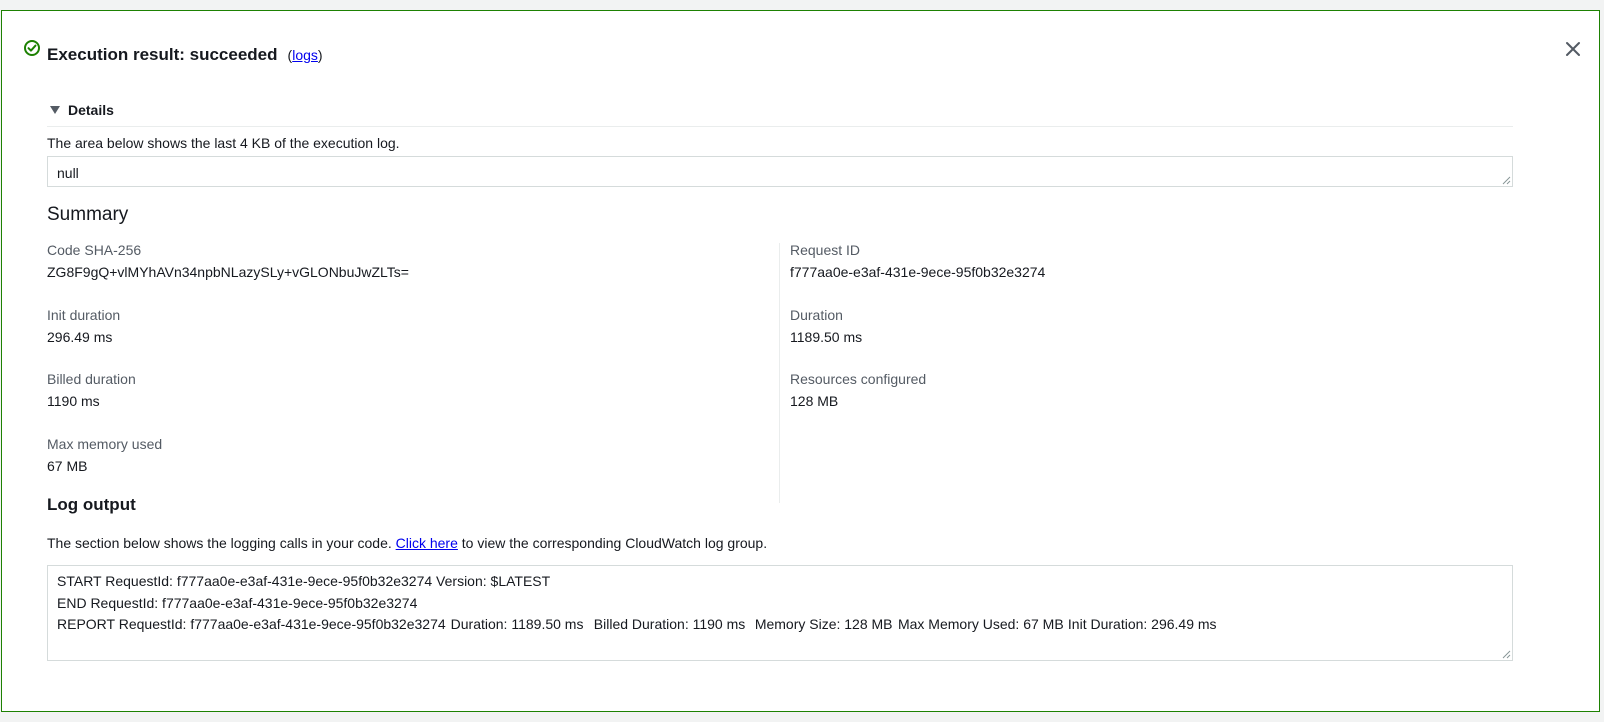  I want to click on summary-value: 296.49 ms, so click(80, 337).